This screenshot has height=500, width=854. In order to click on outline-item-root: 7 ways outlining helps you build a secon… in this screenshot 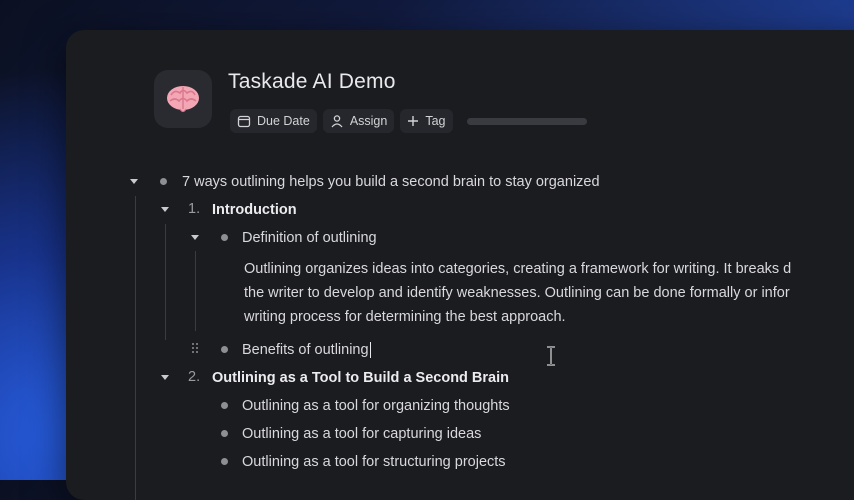, I will do `click(391, 182)`.